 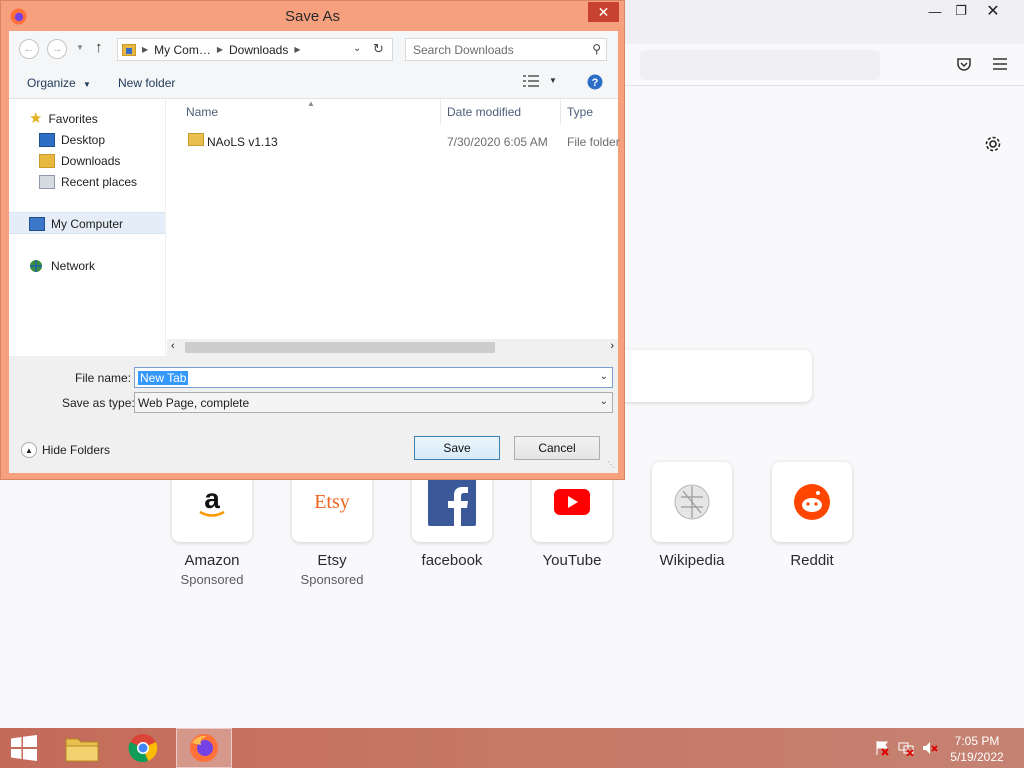 What do you see at coordinates (212, 498) in the screenshot?
I see `amazon-logo-letter: a` at bounding box center [212, 498].